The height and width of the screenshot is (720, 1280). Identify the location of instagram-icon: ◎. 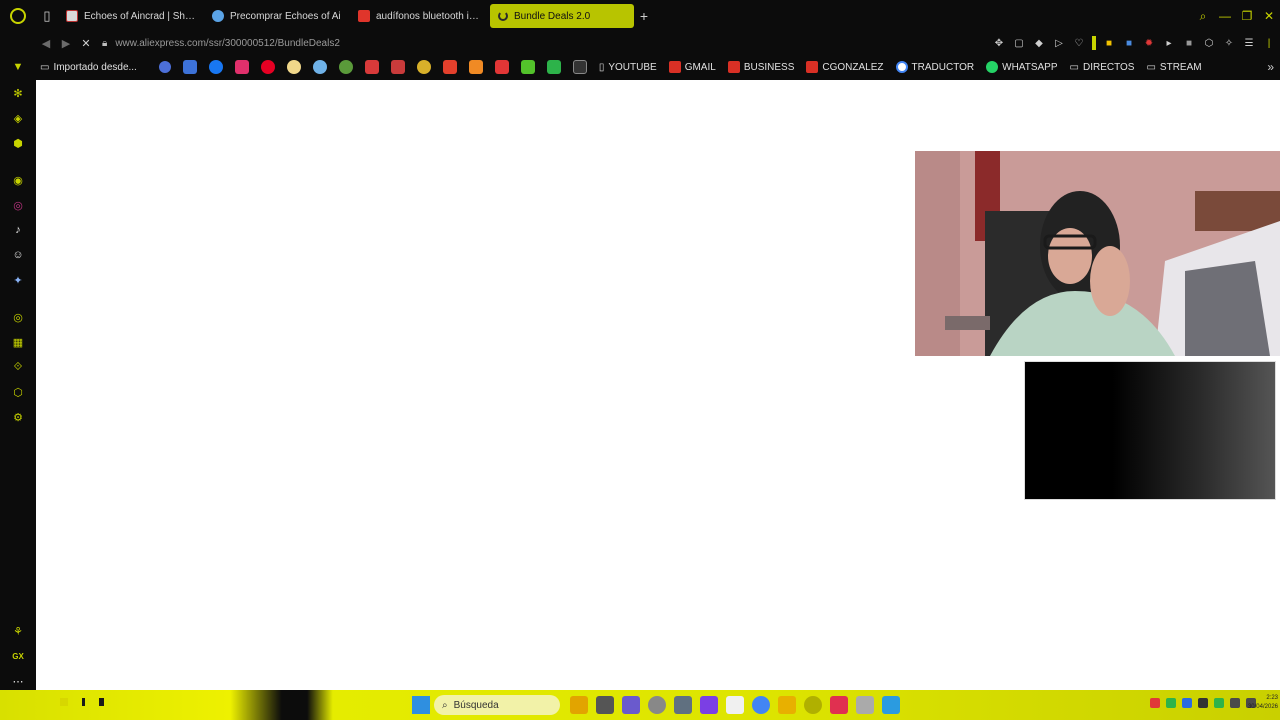
(18, 205).